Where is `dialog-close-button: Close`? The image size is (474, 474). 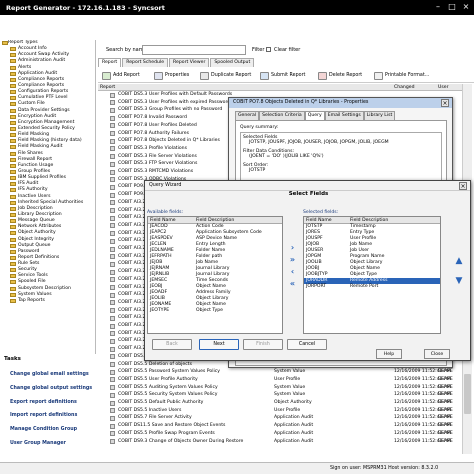
dialog-close-button: Close is located at coordinates (437, 354).